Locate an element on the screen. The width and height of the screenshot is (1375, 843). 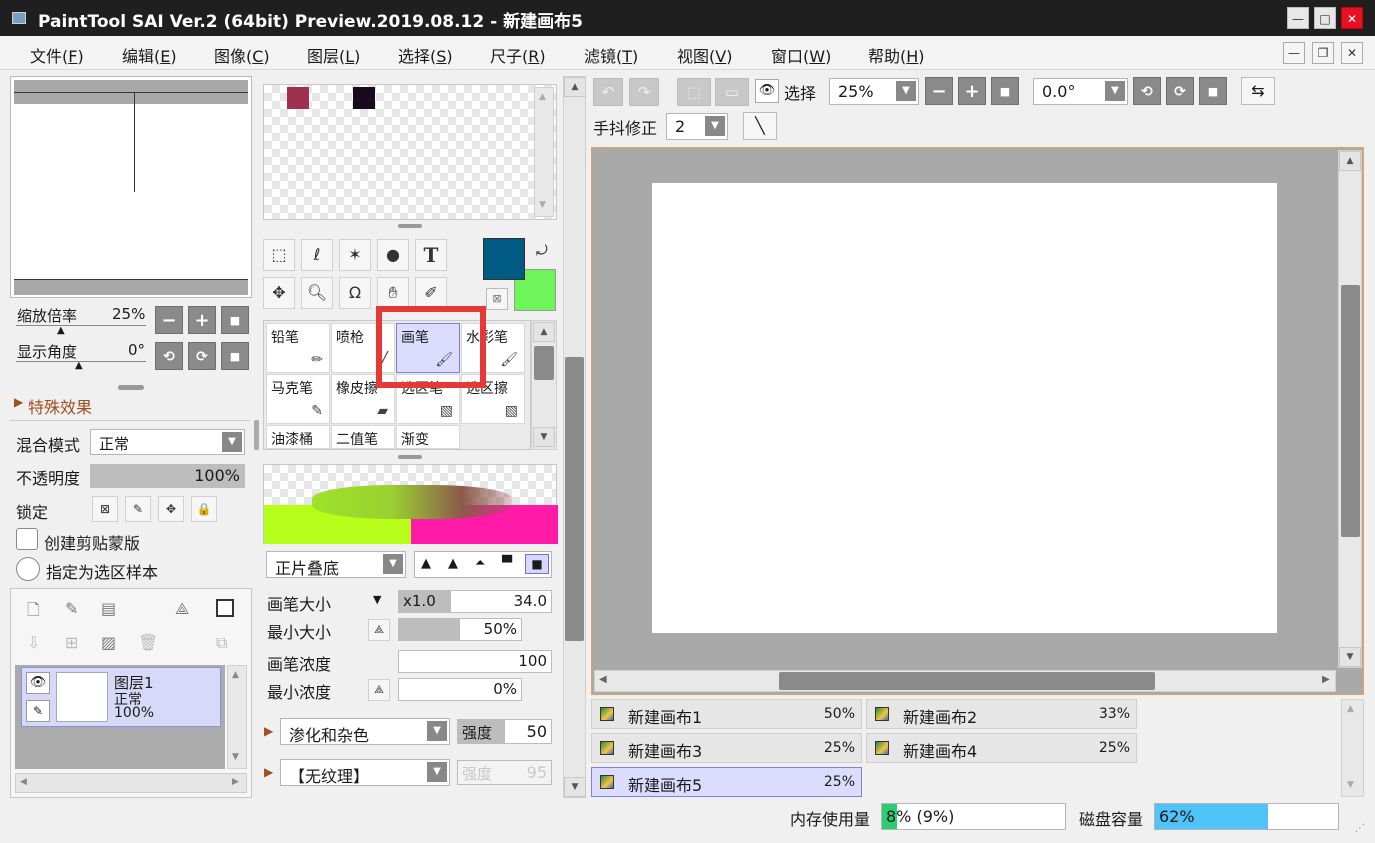
brush-blend-select: 正片叠底 ▼ is located at coordinates (336, 564).